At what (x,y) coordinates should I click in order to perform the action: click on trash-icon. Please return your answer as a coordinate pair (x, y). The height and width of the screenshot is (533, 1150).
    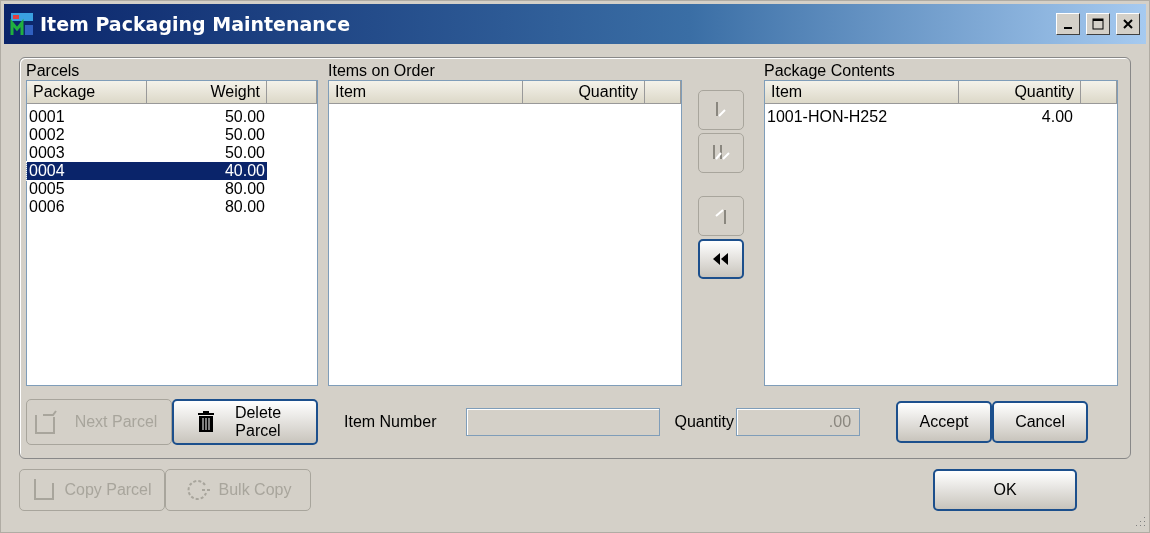
    Looking at the image, I should click on (206, 422).